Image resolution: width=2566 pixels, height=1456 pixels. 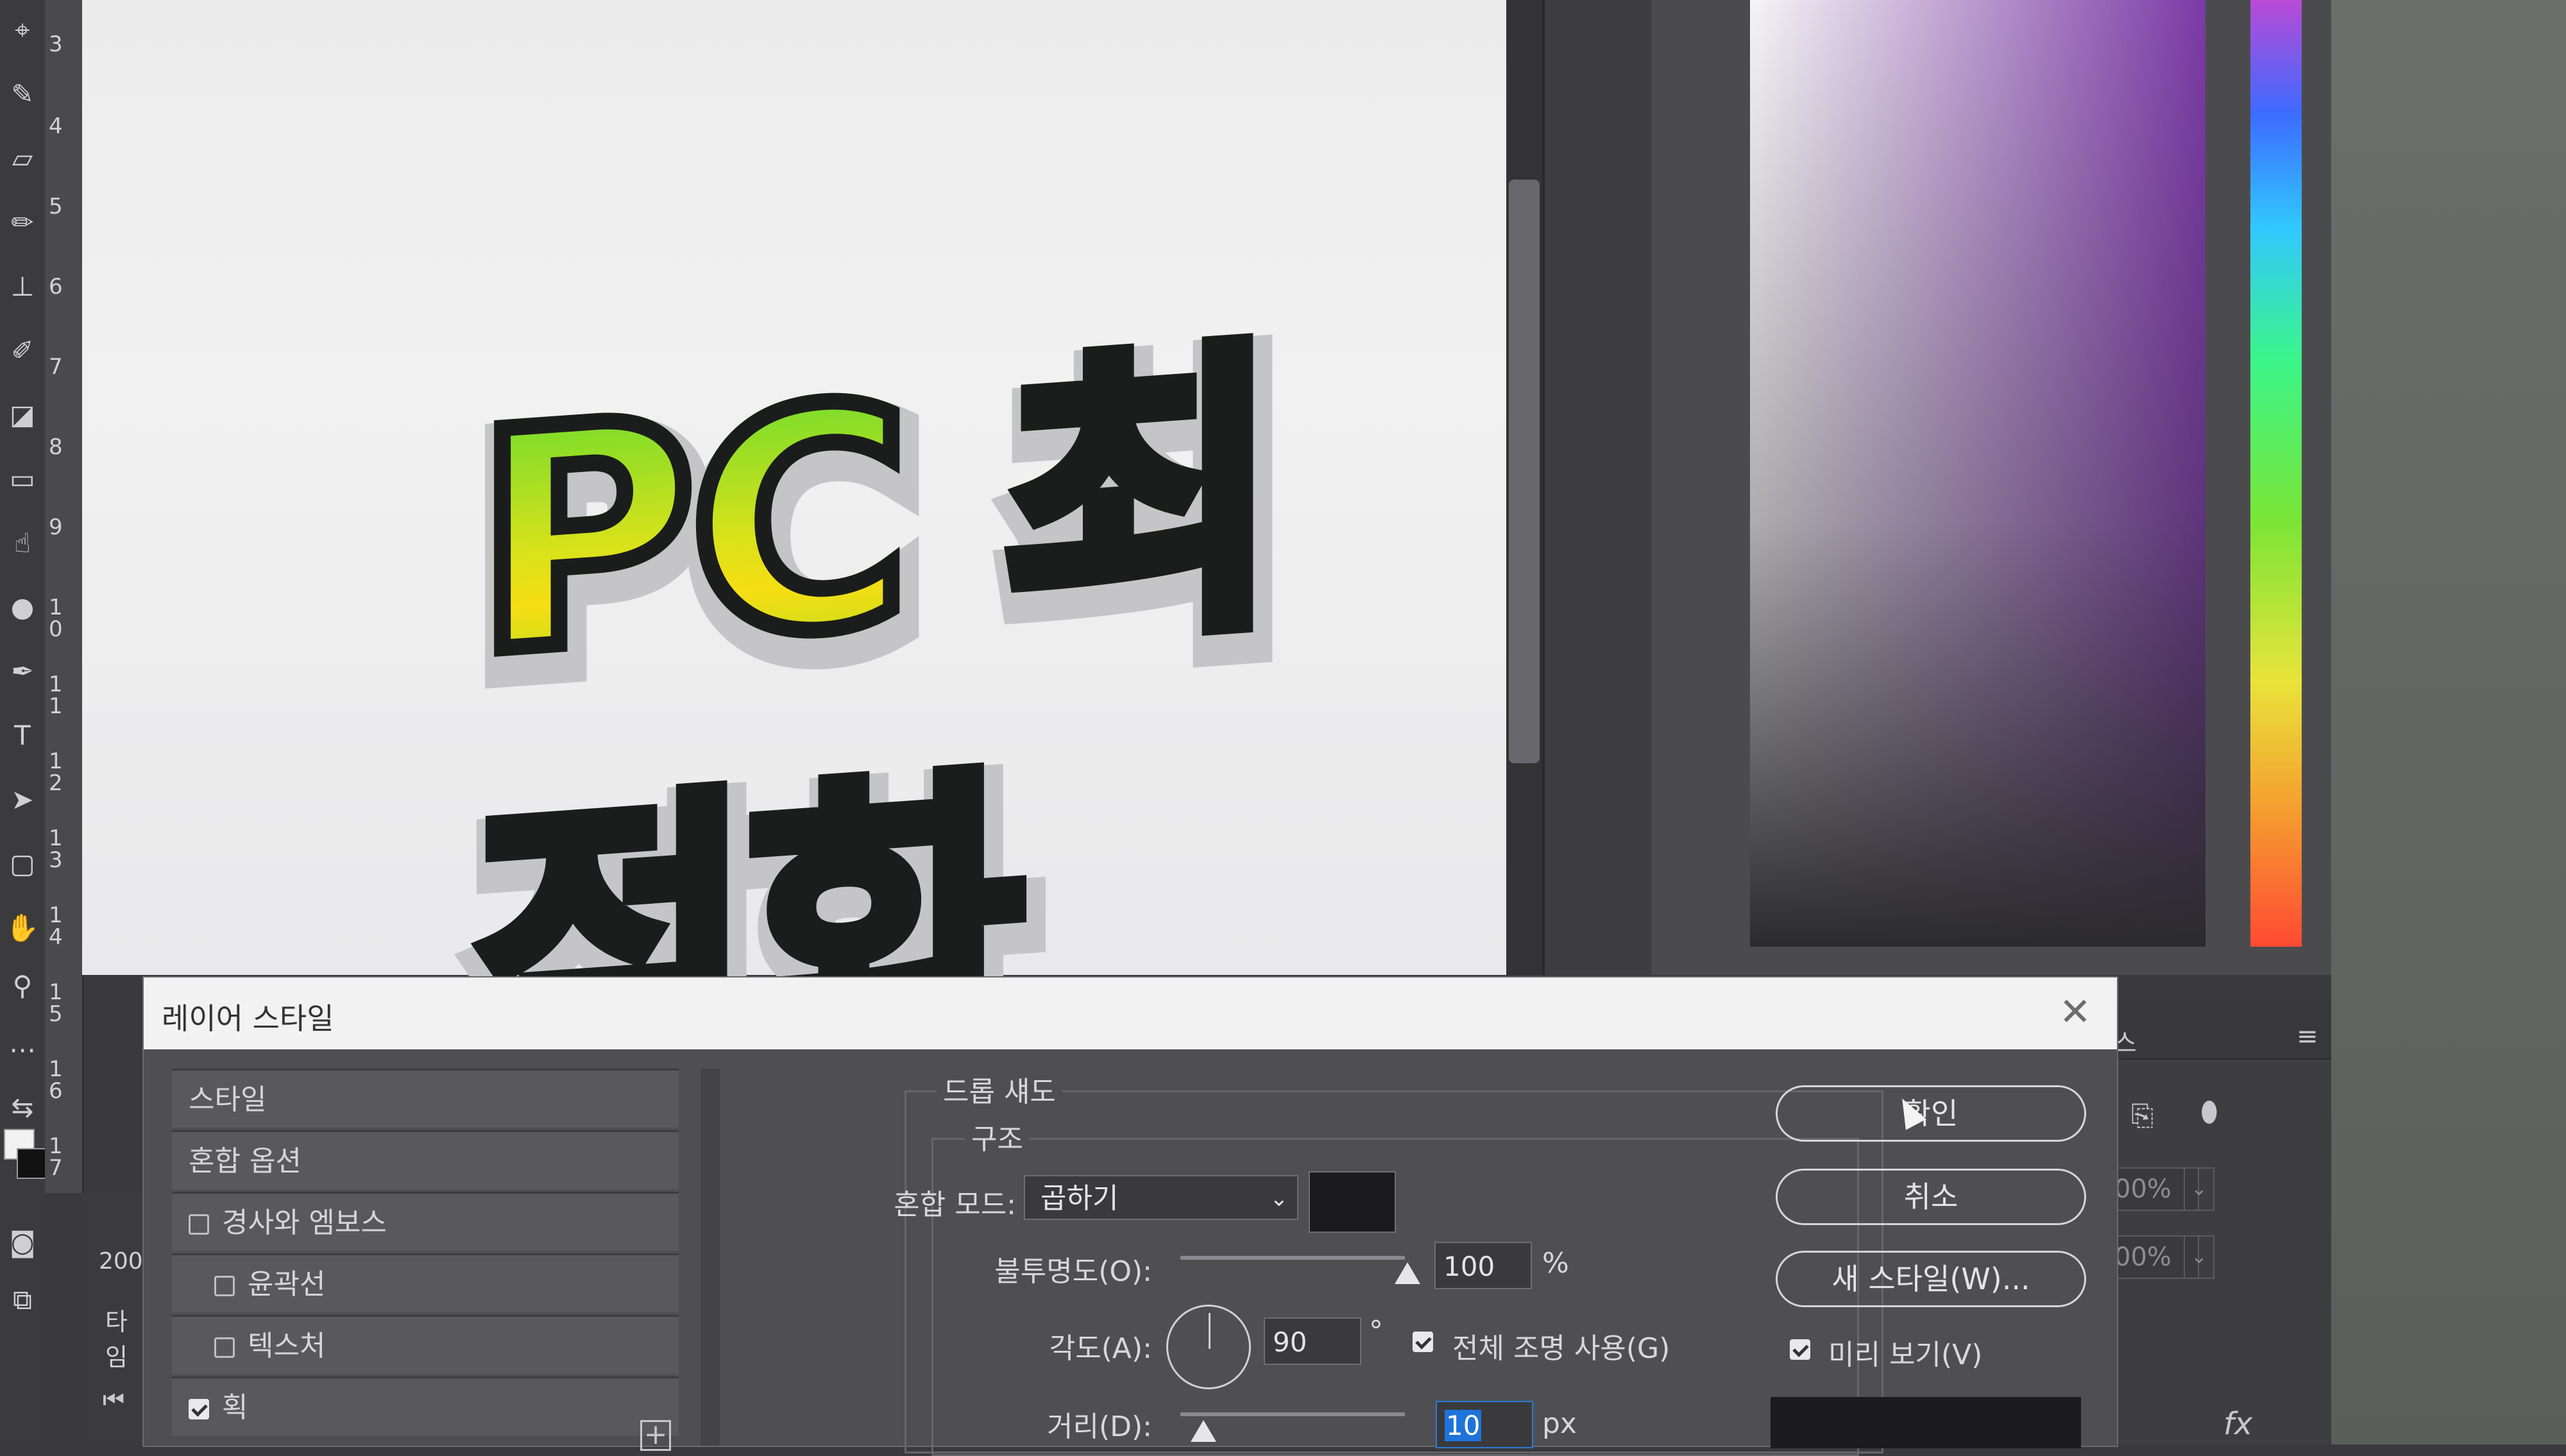 What do you see at coordinates (1208, 1347) in the screenshot?
I see `angle-dial` at bounding box center [1208, 1347].